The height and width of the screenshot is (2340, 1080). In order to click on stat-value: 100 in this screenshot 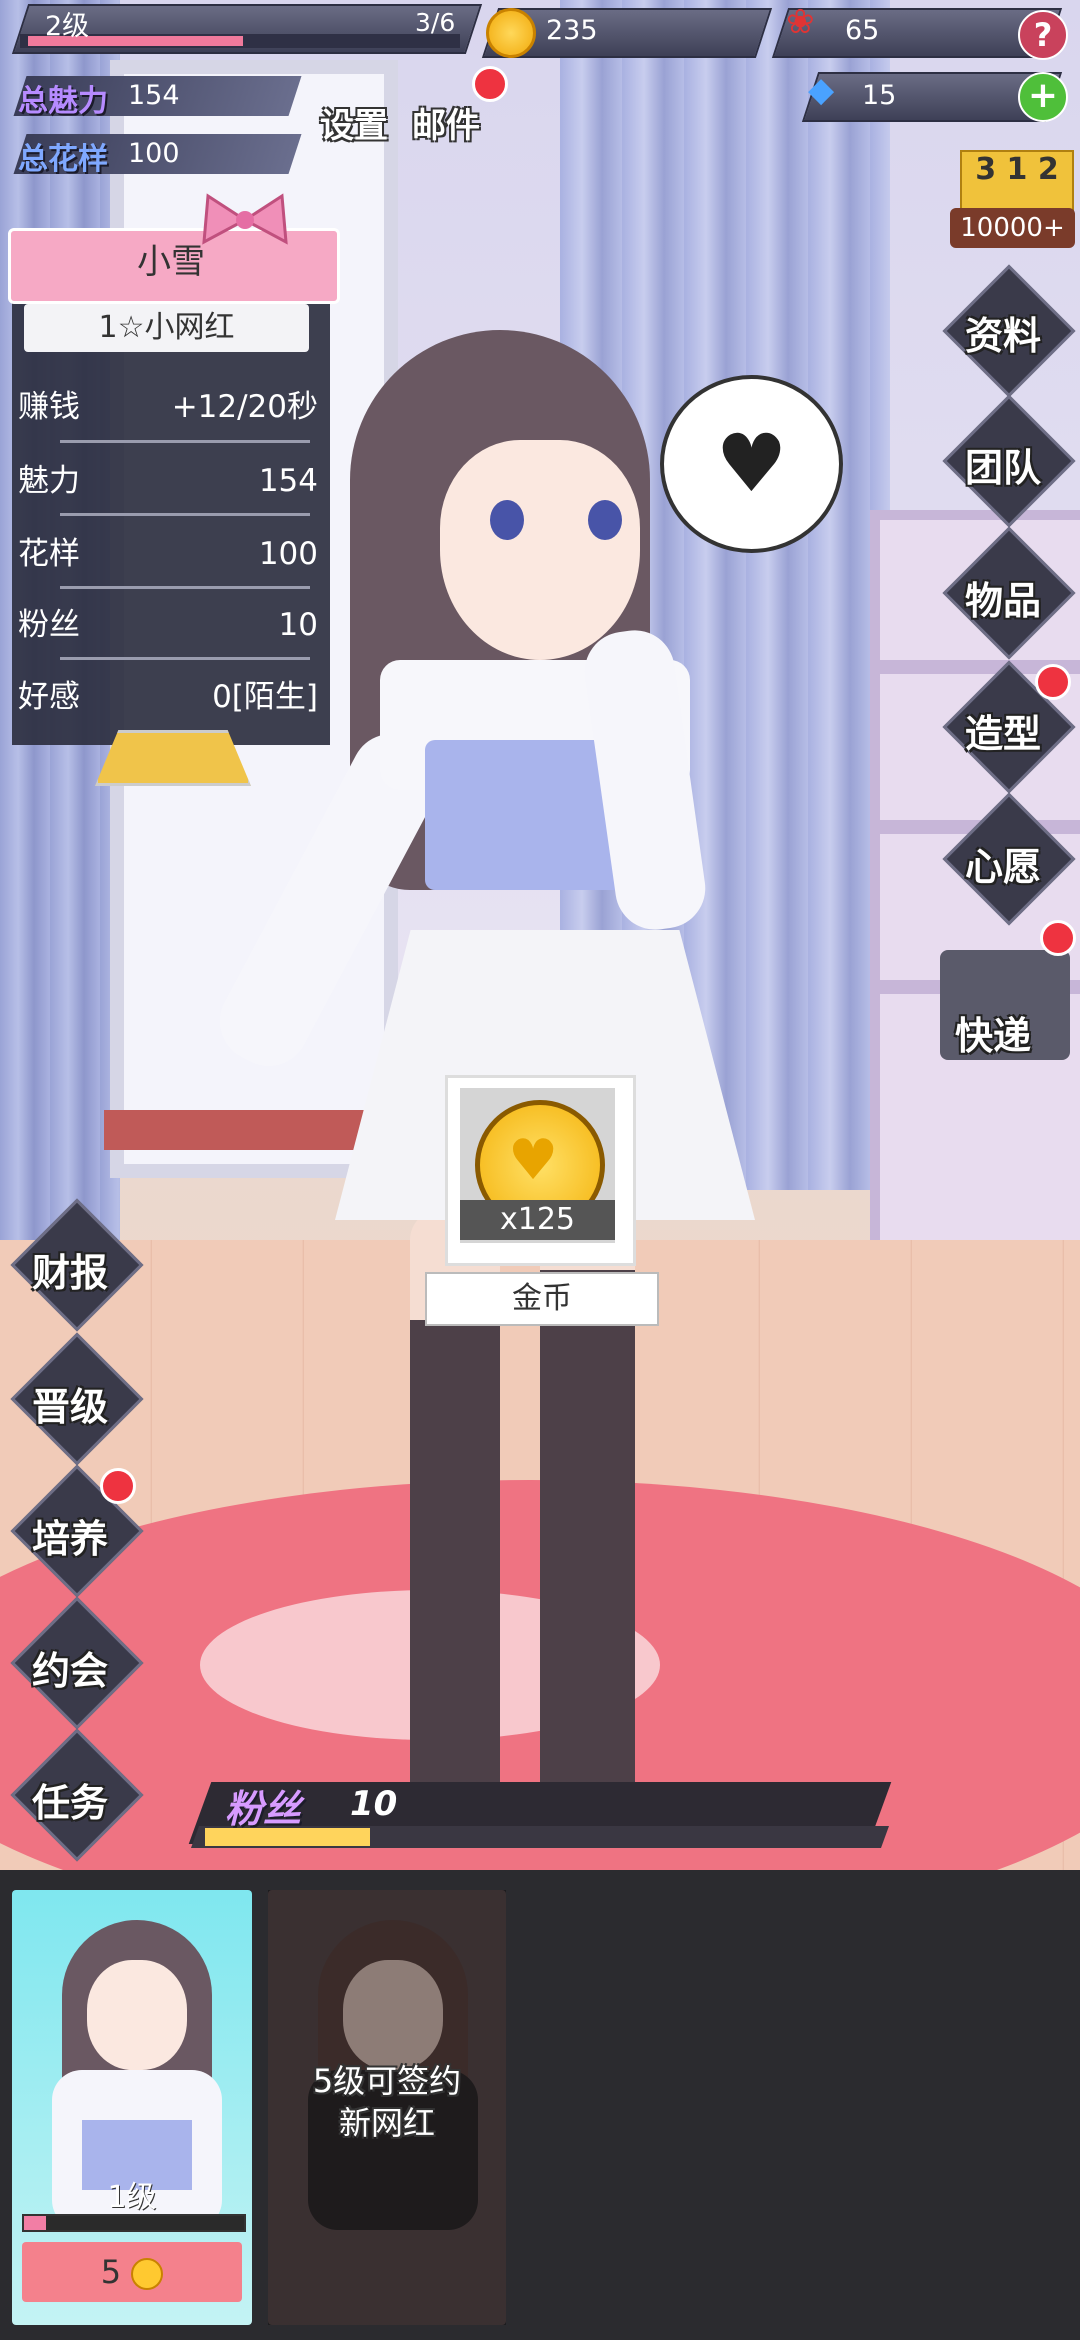, I will do `click(288, 554)`.